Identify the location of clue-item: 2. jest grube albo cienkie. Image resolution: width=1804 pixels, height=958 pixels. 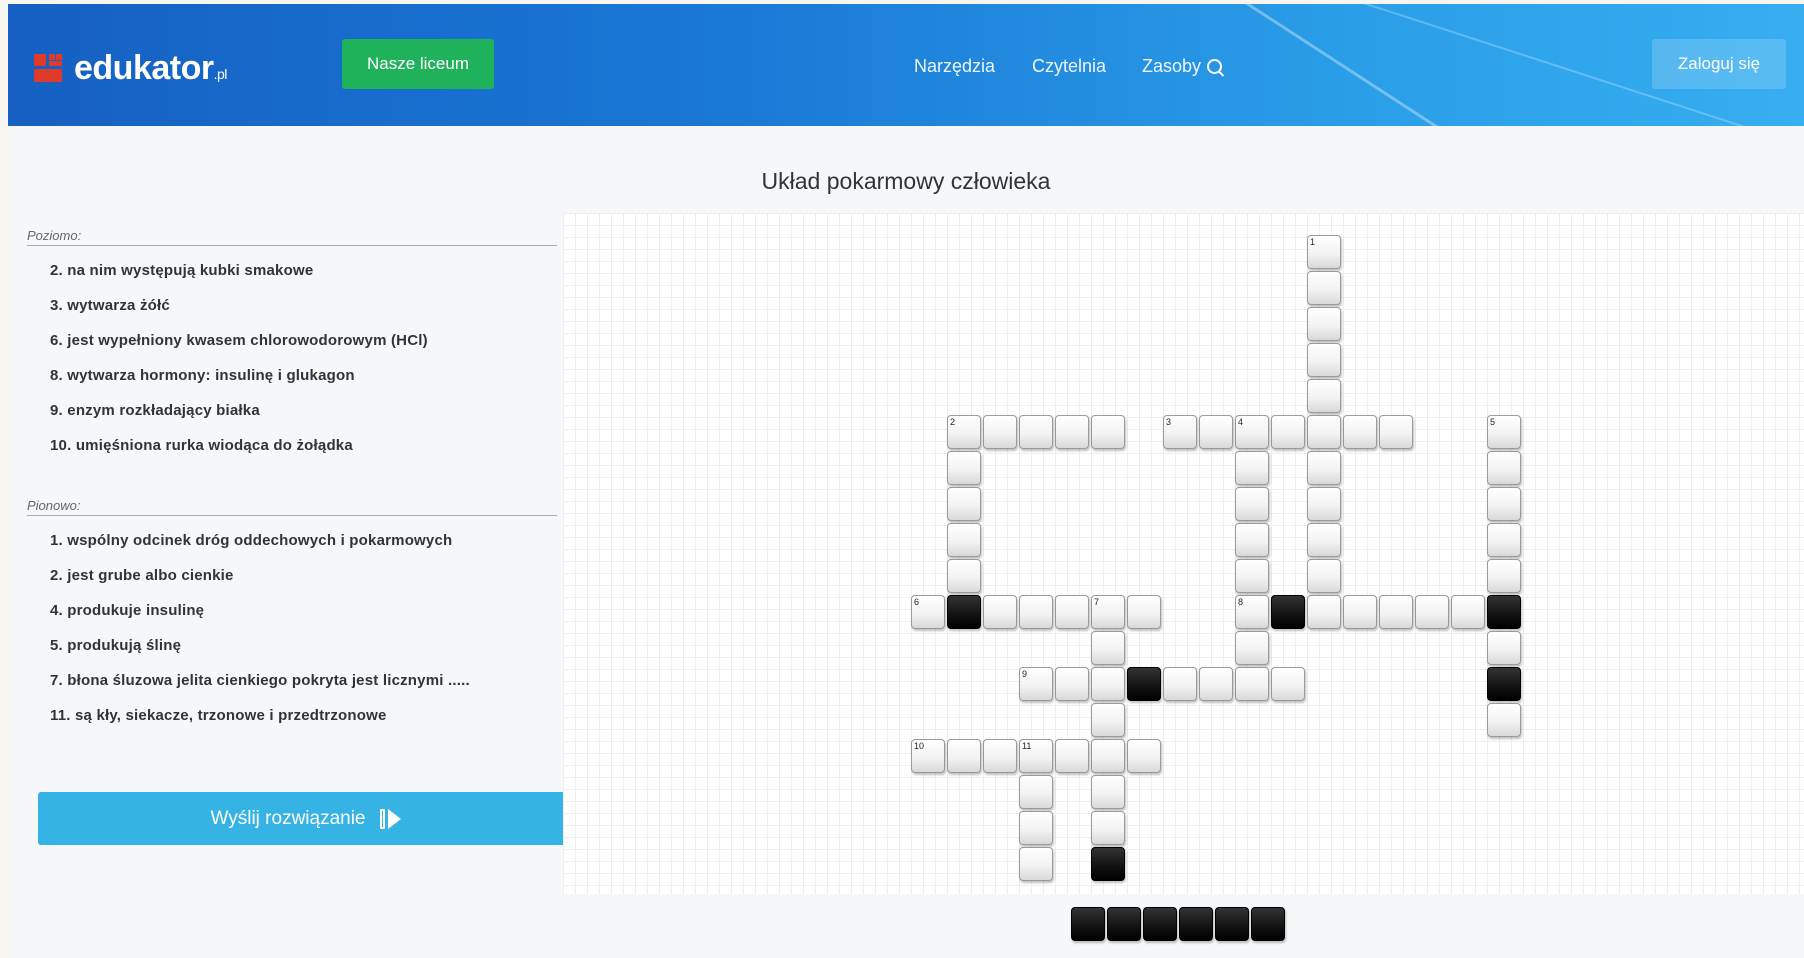
(142, 575).